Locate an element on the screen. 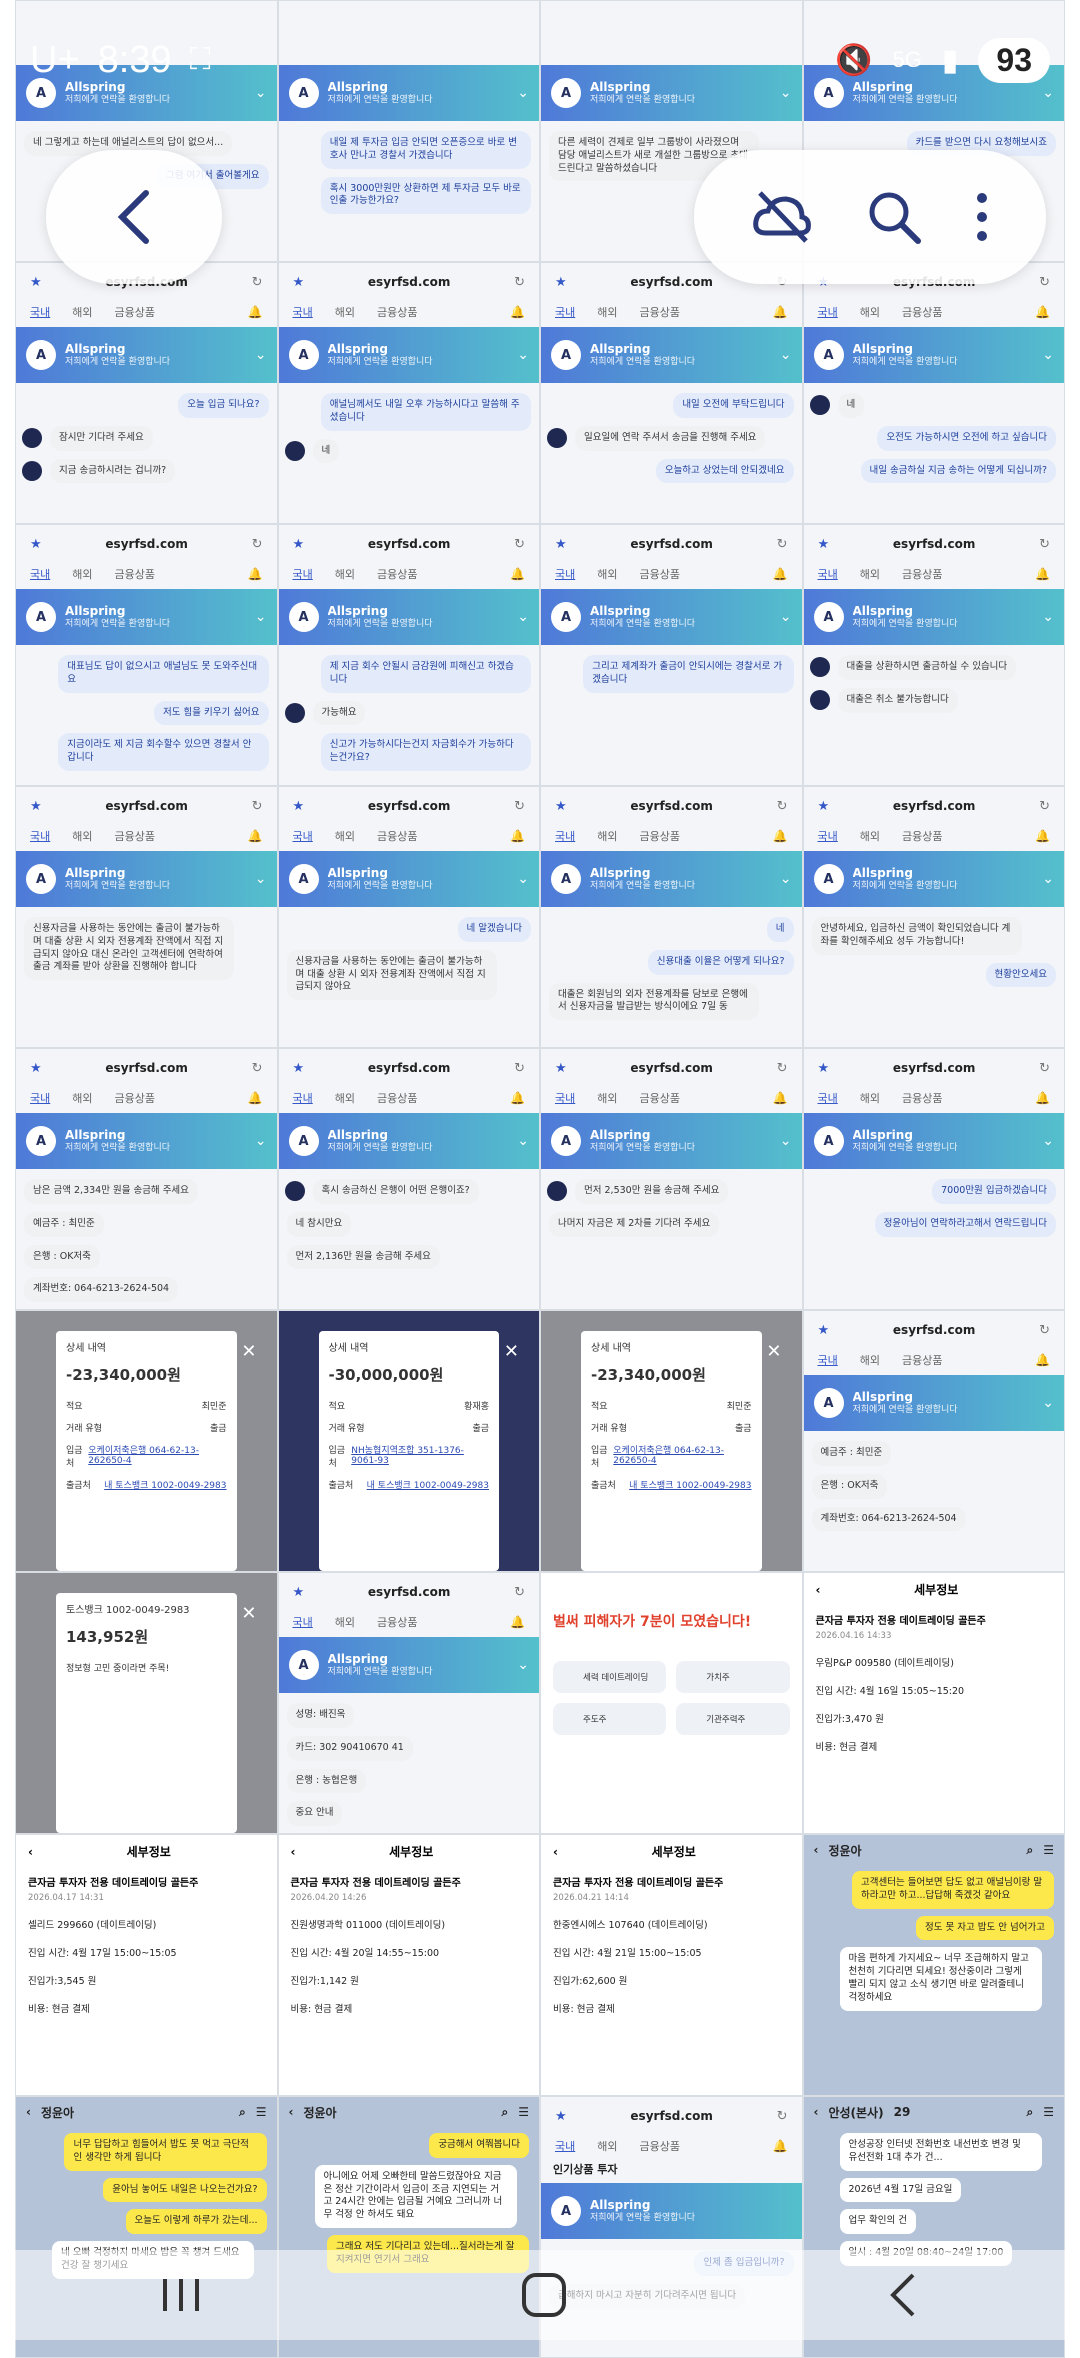 The height and width of the screenshot is (2358, 1080). category-button: 세력 데이트레이딩 is located at coordinates (609, 1677).